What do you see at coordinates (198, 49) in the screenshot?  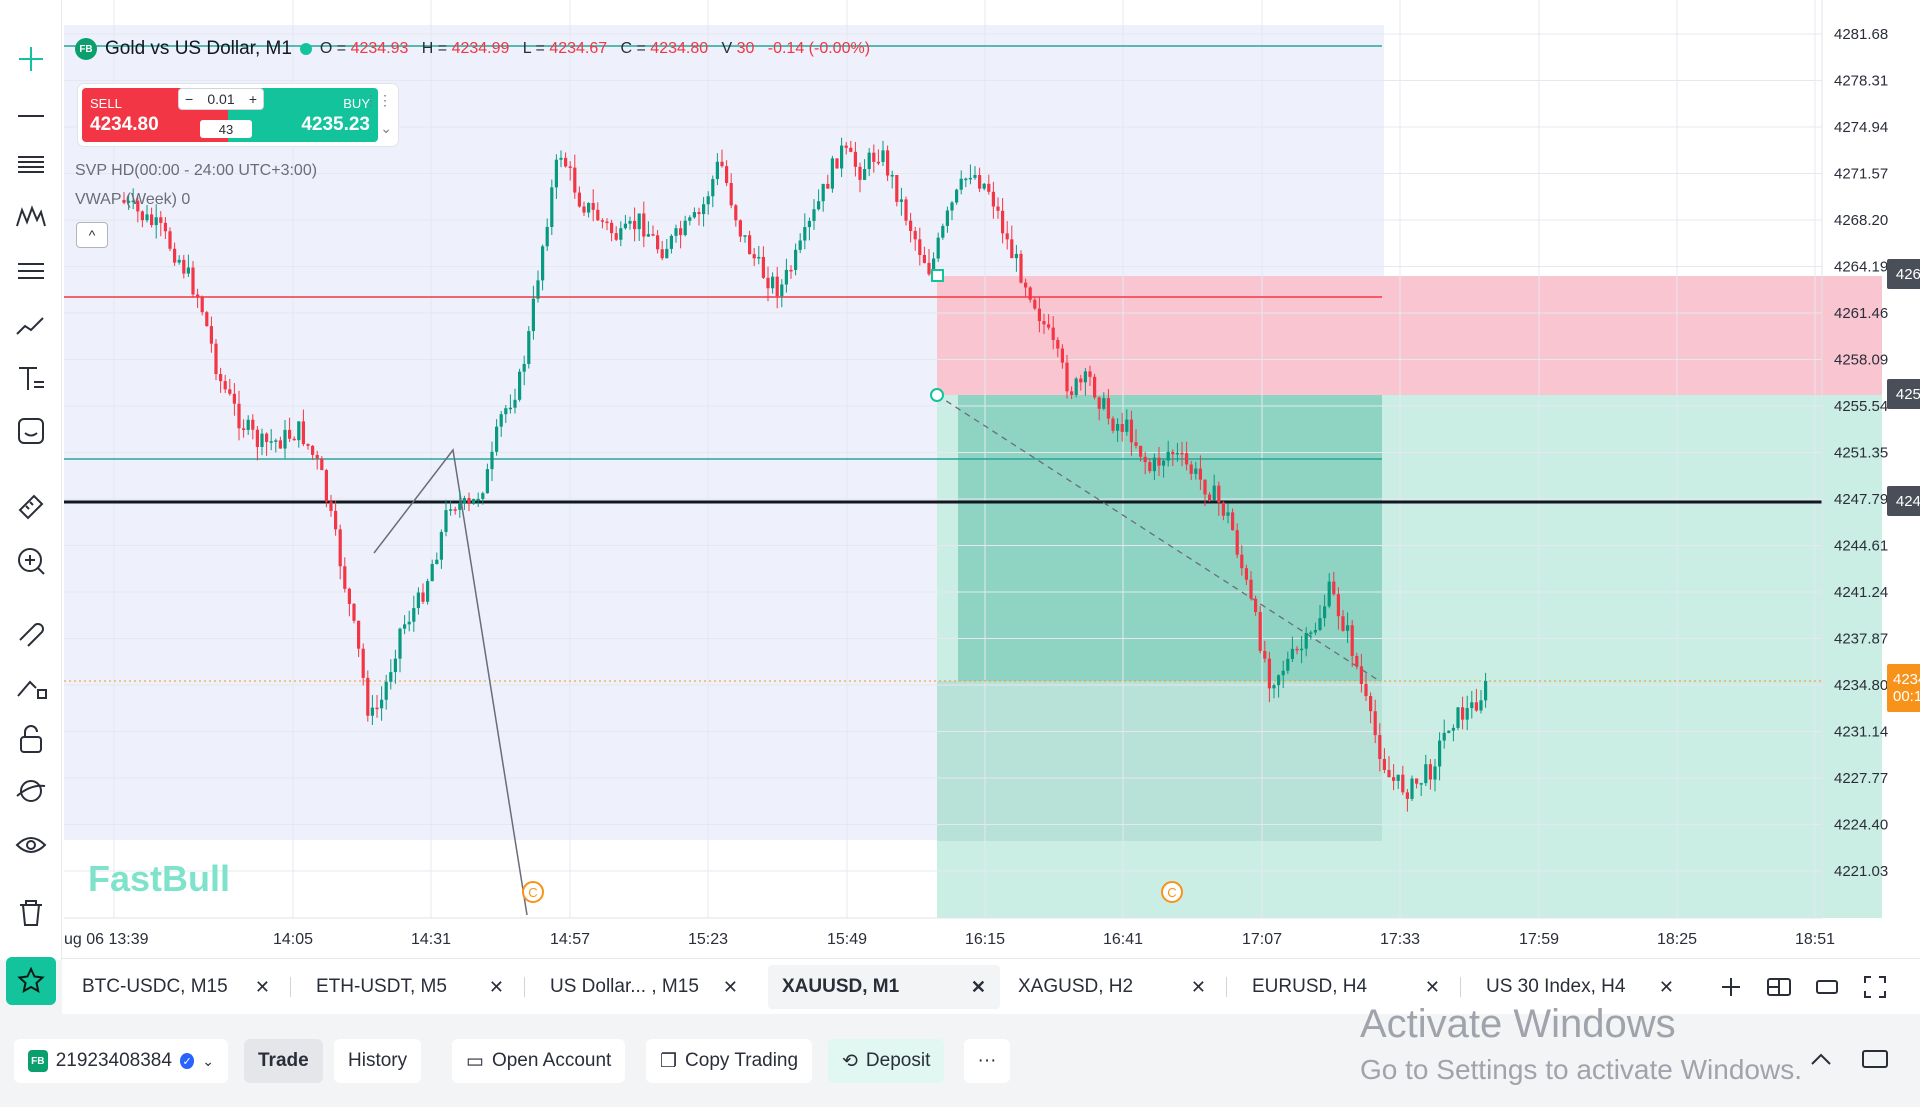 I see `symbol-title: Gold vs US Dollar, M1` at bounding box center [198, 49].